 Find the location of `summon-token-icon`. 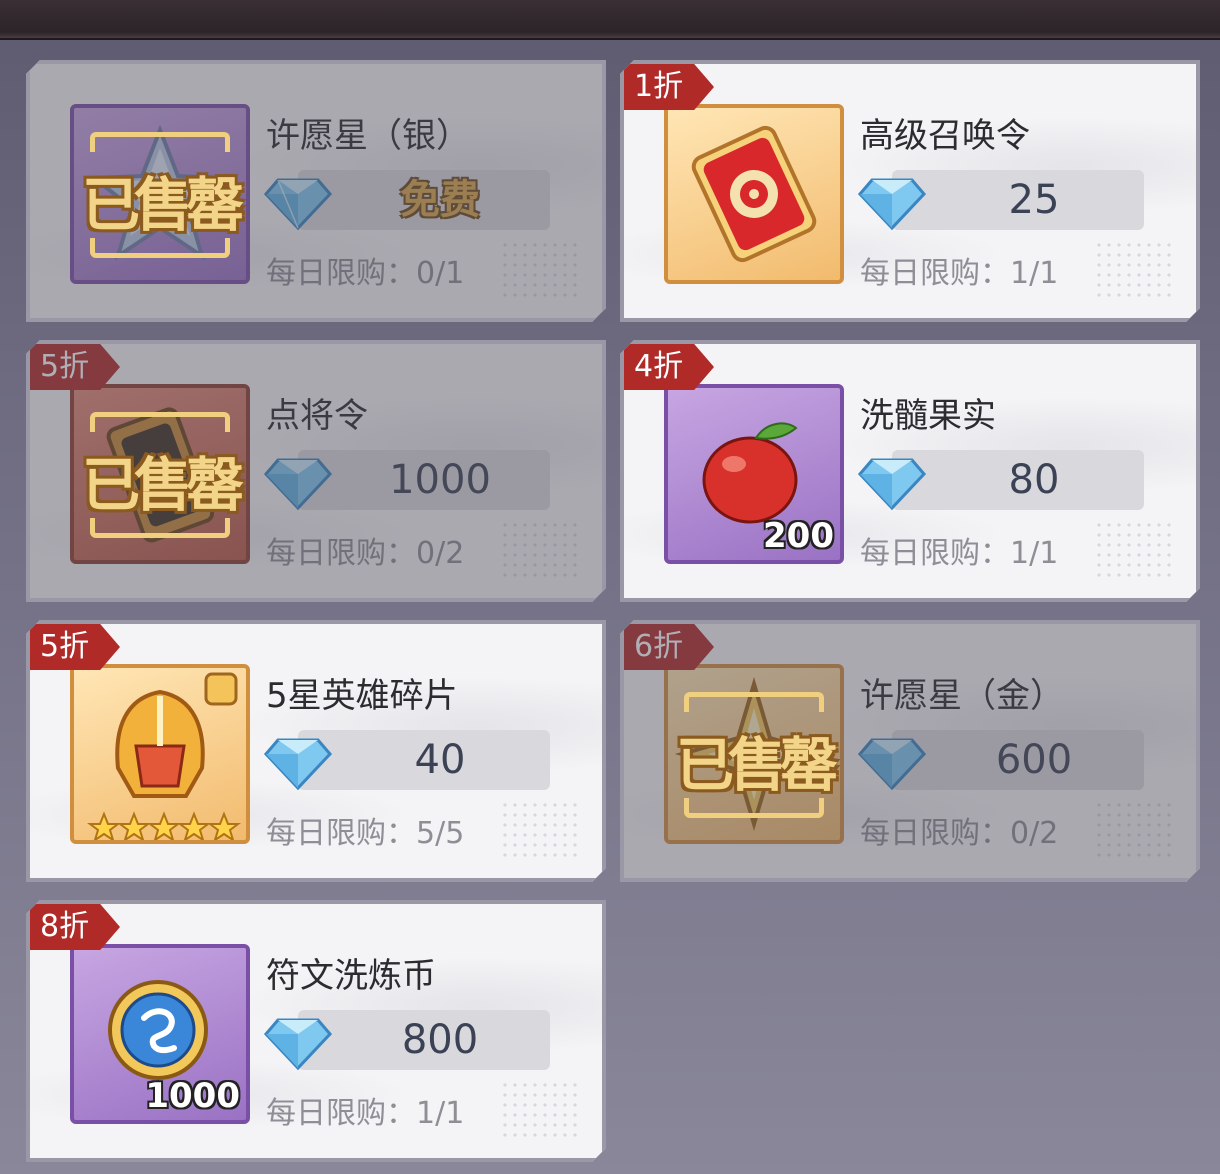

summon-token-icon is located at coordinates (754, 194).